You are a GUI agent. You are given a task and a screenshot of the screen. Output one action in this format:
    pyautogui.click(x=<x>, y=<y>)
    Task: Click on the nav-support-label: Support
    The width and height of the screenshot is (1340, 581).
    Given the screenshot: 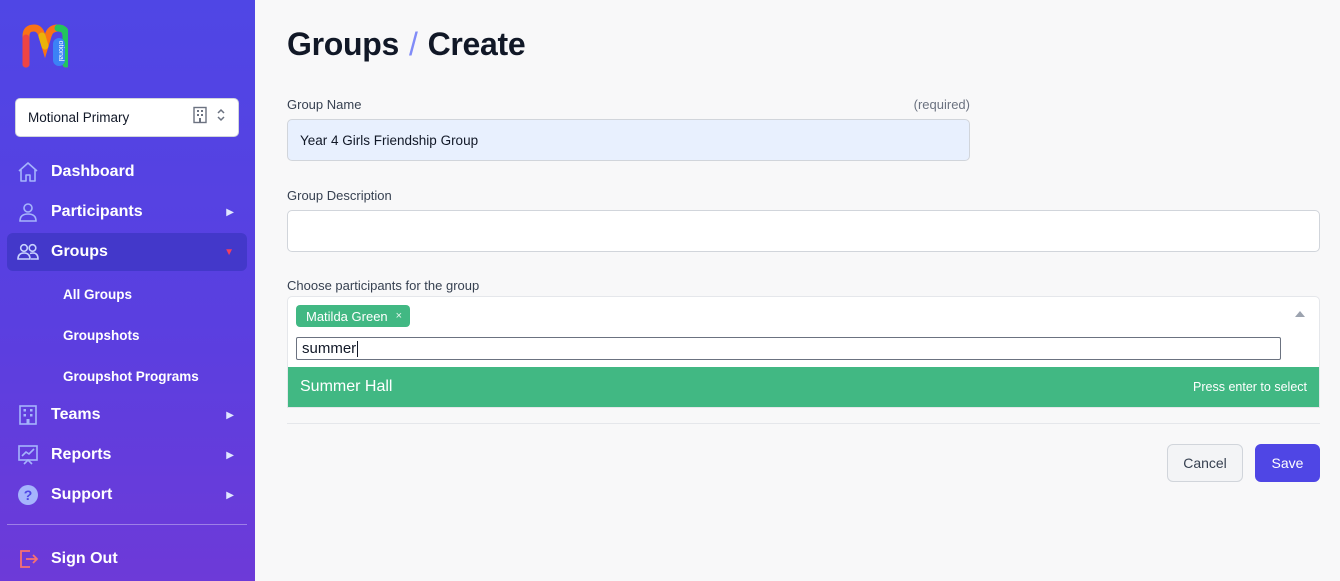 What is the action you would take?
    pyautogui.click(x=82, y=494)
    